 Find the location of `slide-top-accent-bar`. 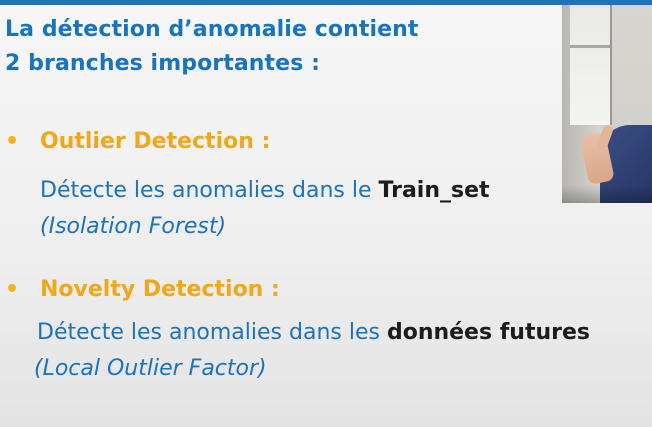

slide-top-accent-bar is located at coordinates (326, 2).